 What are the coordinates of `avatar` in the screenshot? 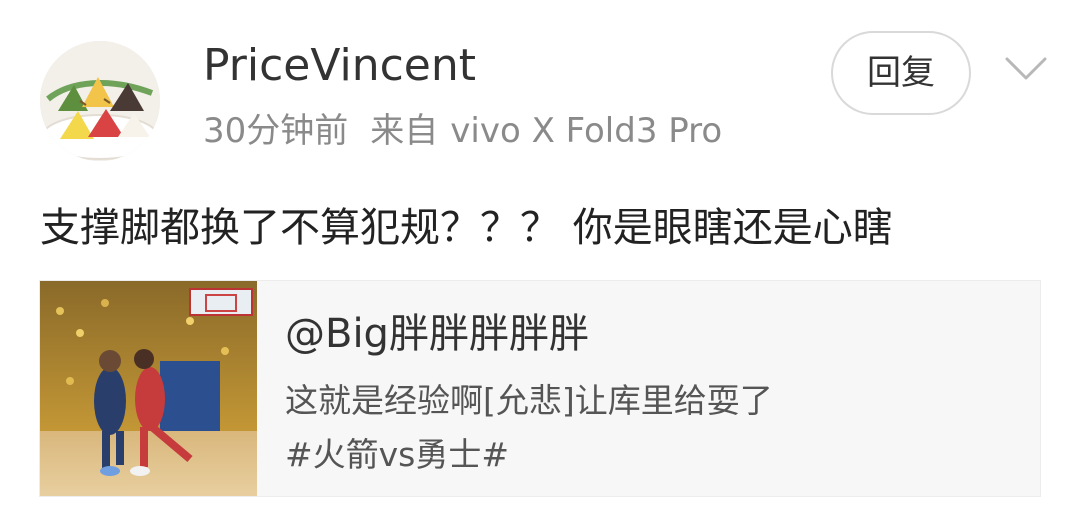 It's located at (100, 101).